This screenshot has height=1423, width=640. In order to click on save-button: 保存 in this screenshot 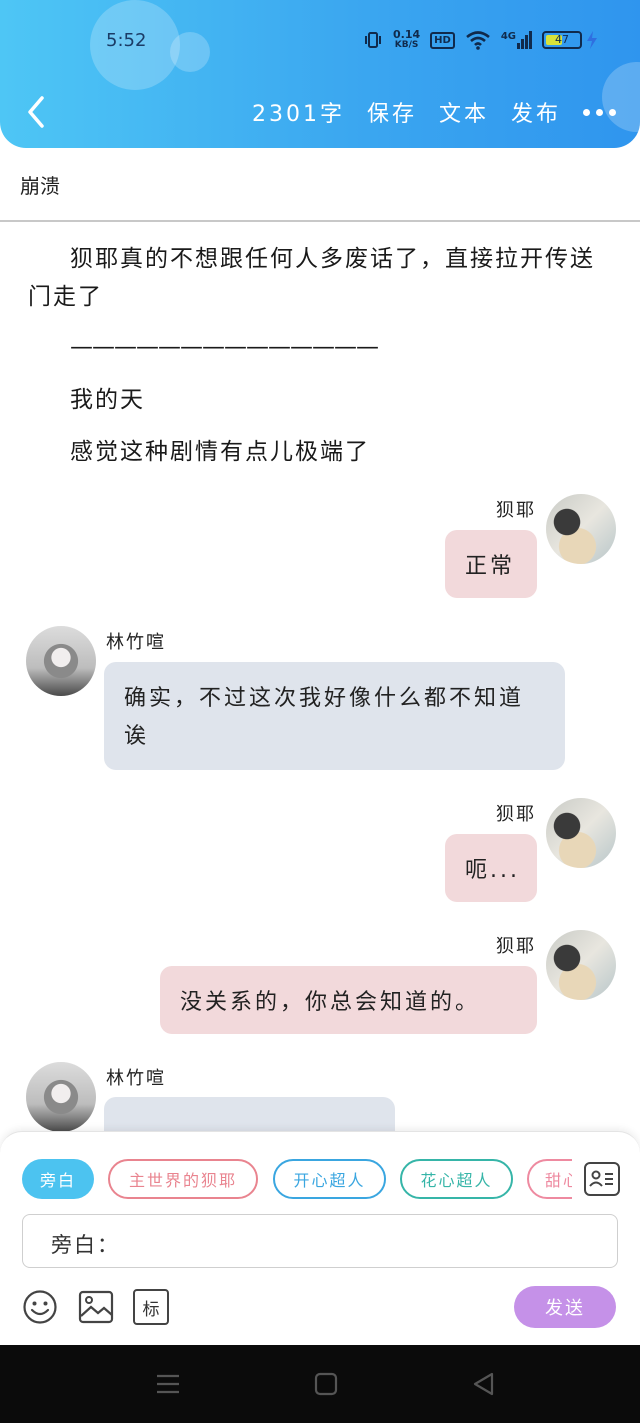, I will do `click(392, 112)`.